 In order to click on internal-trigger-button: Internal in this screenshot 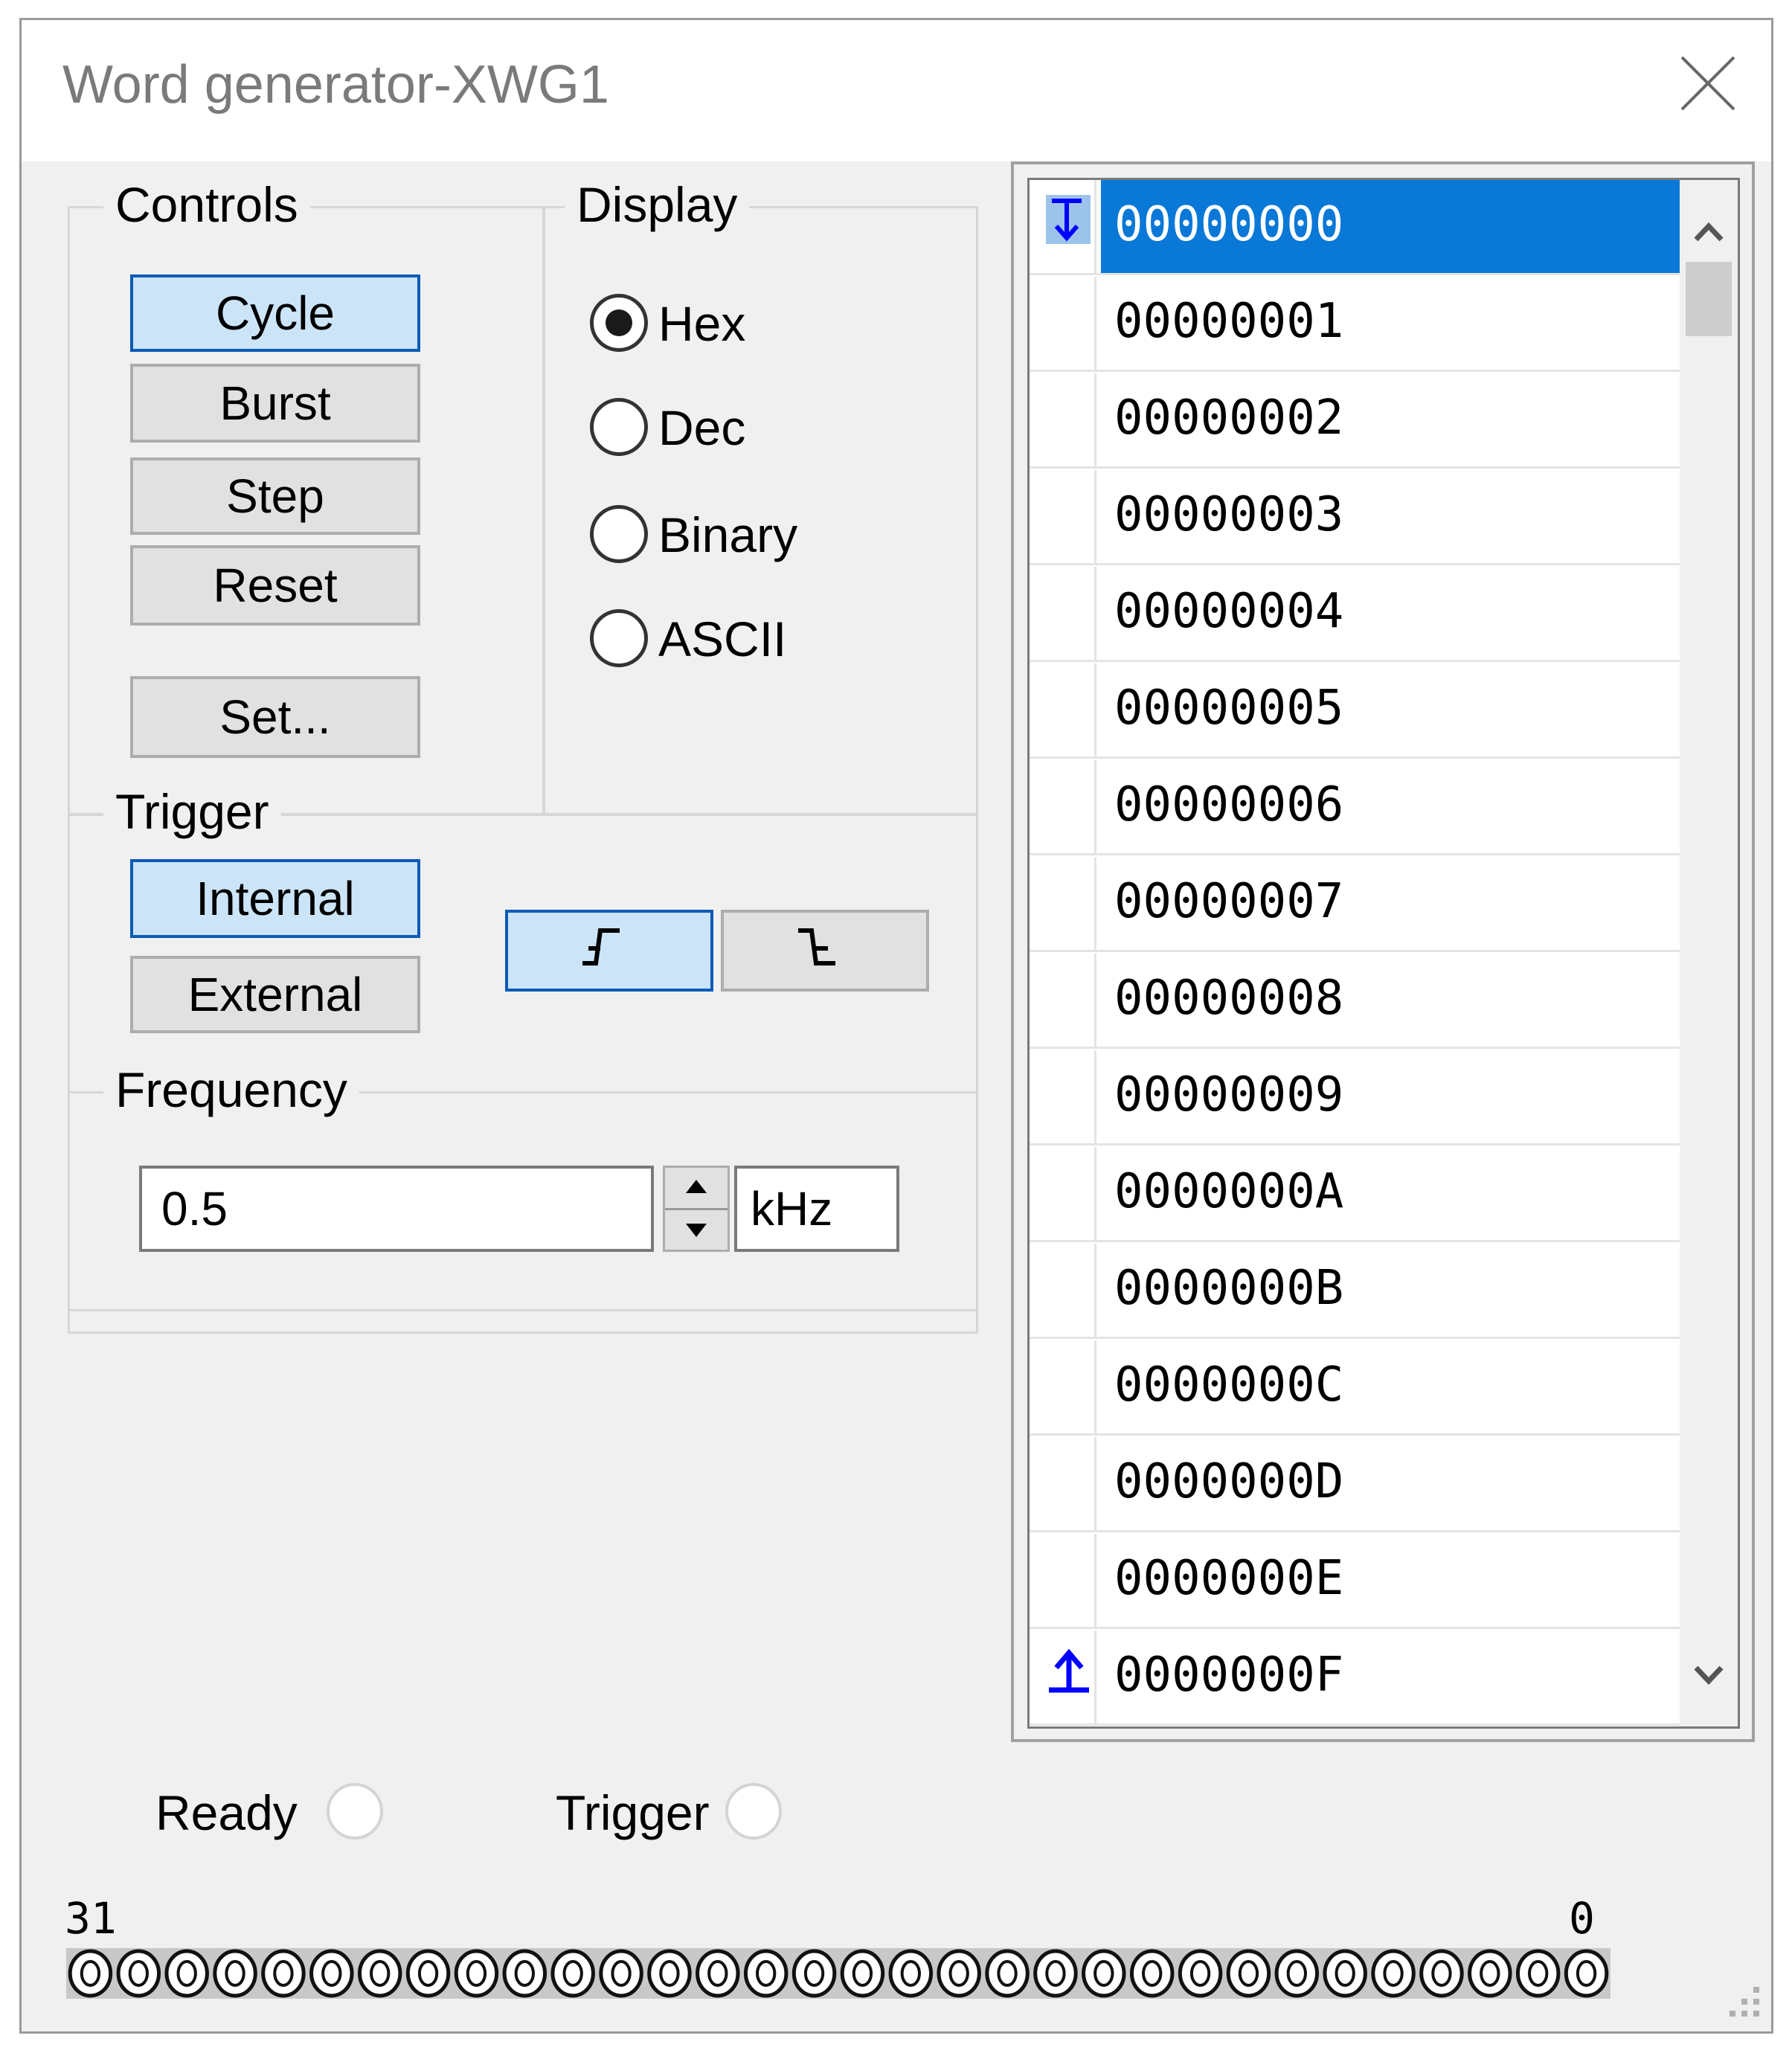, I will do `click(275, 899)`.